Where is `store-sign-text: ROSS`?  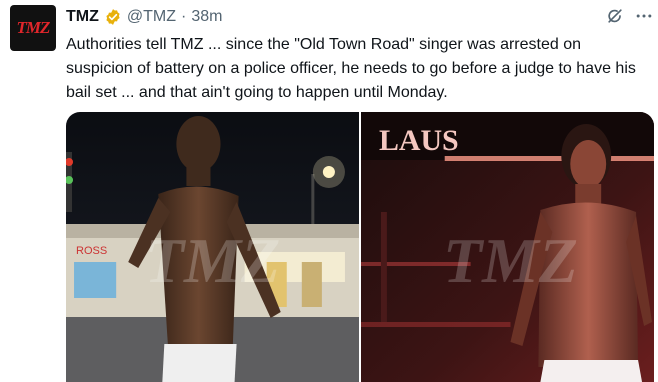 store-sign-text: ROSS is located at coordinates (91, 251).